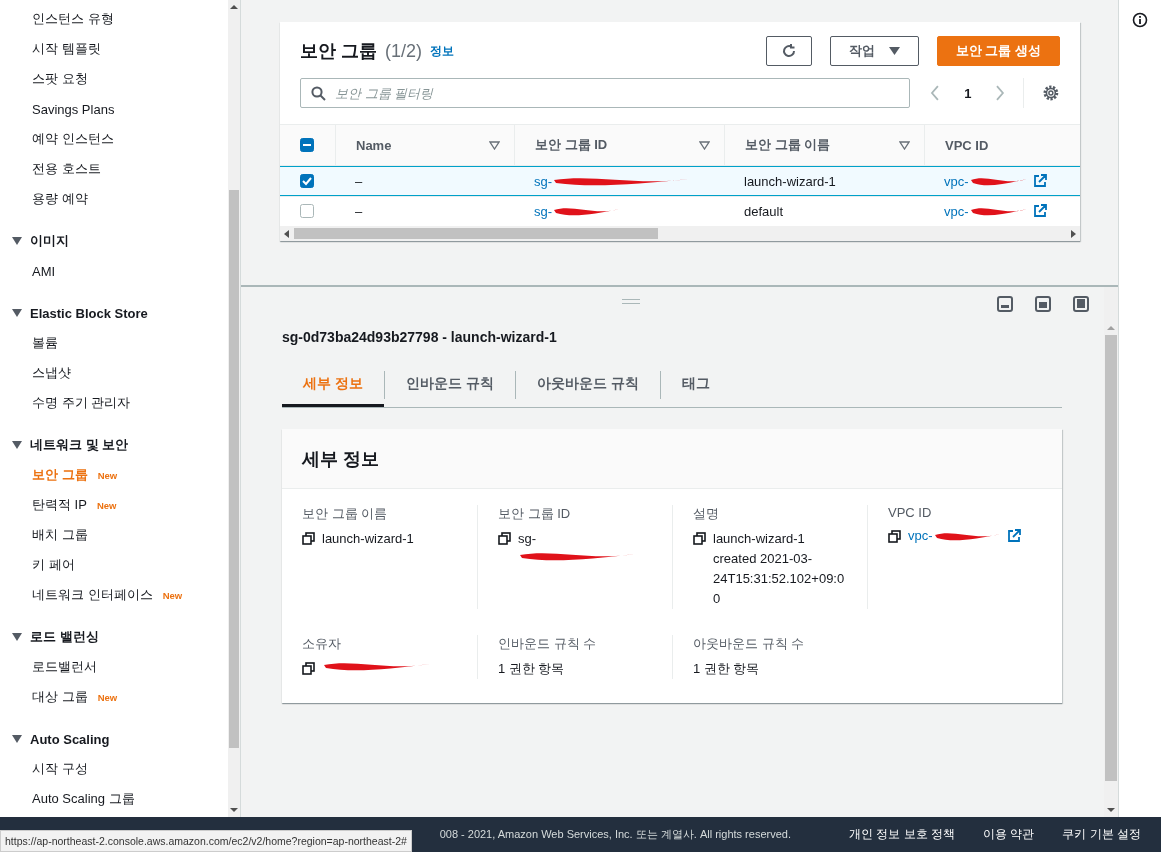  I want to click on detail-title: sg-0d73ba24d93b27798 - launch-wizard-1, so click(420, 337).